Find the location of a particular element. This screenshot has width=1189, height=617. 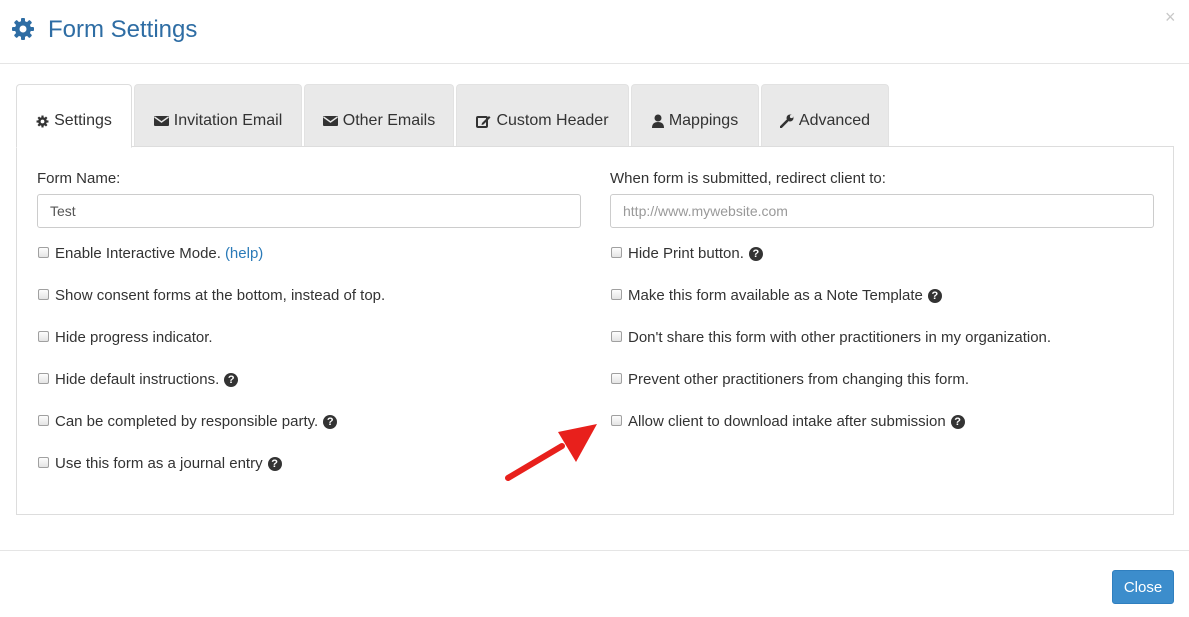

modal-header: Form Settings × is located at coordinates (594, 32).